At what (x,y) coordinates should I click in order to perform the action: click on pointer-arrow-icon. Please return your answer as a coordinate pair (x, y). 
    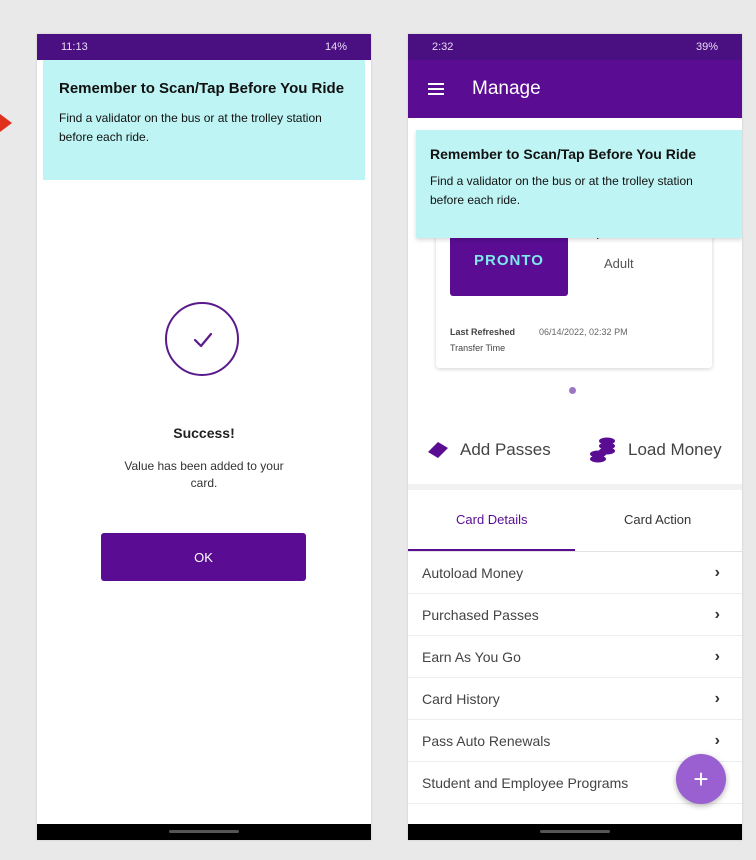
    Looking at the image, I should click on (6, 123).